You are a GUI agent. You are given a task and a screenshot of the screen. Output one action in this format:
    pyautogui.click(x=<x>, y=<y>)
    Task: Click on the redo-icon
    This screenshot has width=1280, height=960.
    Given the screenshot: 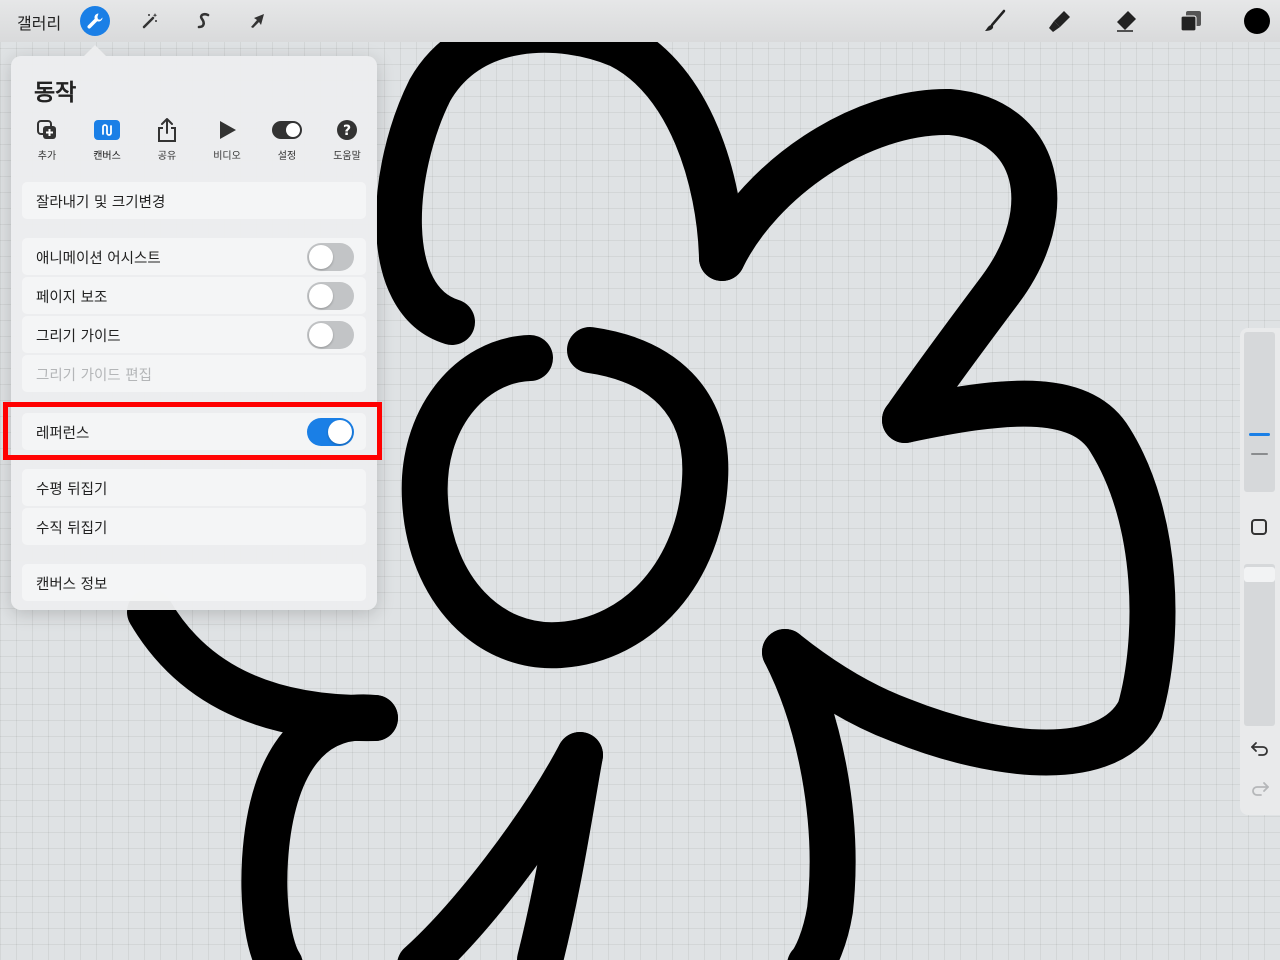 What is the action you would take?
    pyautogui.click(x=1260, y=791)
    